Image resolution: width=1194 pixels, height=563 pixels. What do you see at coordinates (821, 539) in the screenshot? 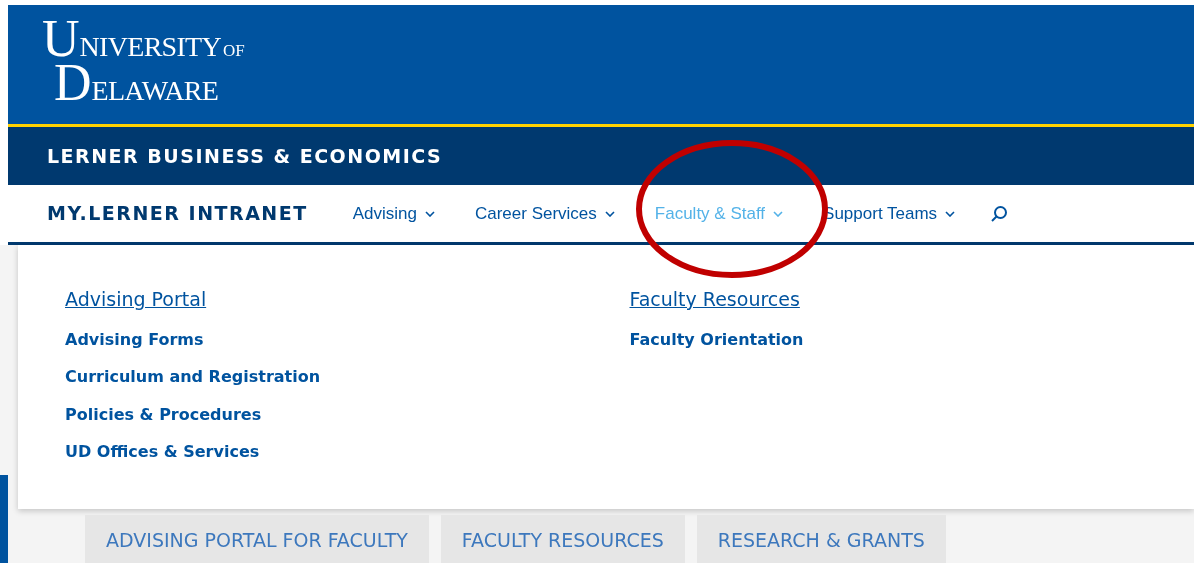
I see `section-tab: RESEARCH & GRANTS` at bounding box center [821, 539].